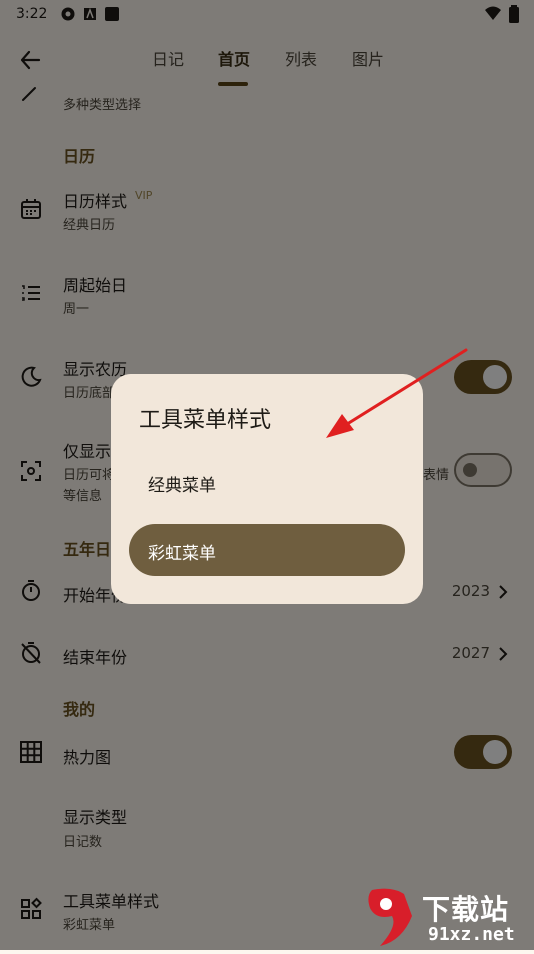 The image size is (534, 954). What do you see at coordinates (471, 934) in the screenshot?
I see `watermark-url: 91xz.net` at bounding box center [471, 934].